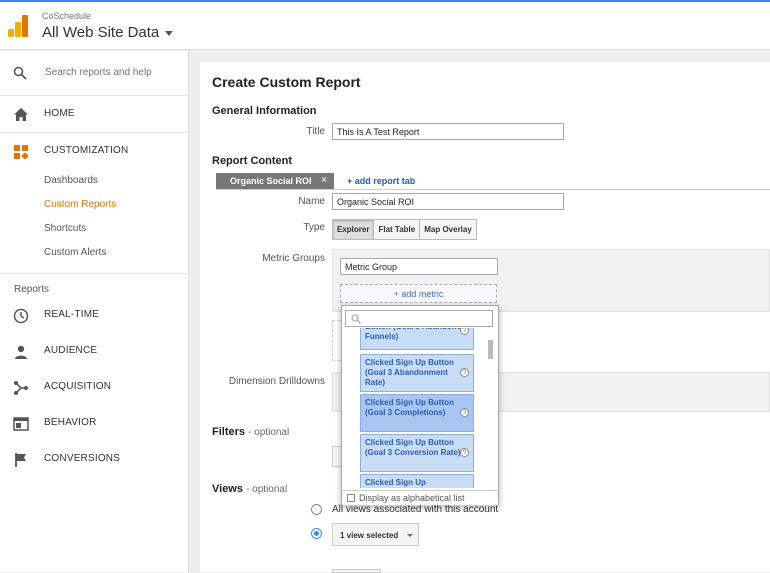  Describe the element at coordinates (65, 228) in the screenshot. I see `sidebar-item-shortcuts: Shortcuts` at that location.